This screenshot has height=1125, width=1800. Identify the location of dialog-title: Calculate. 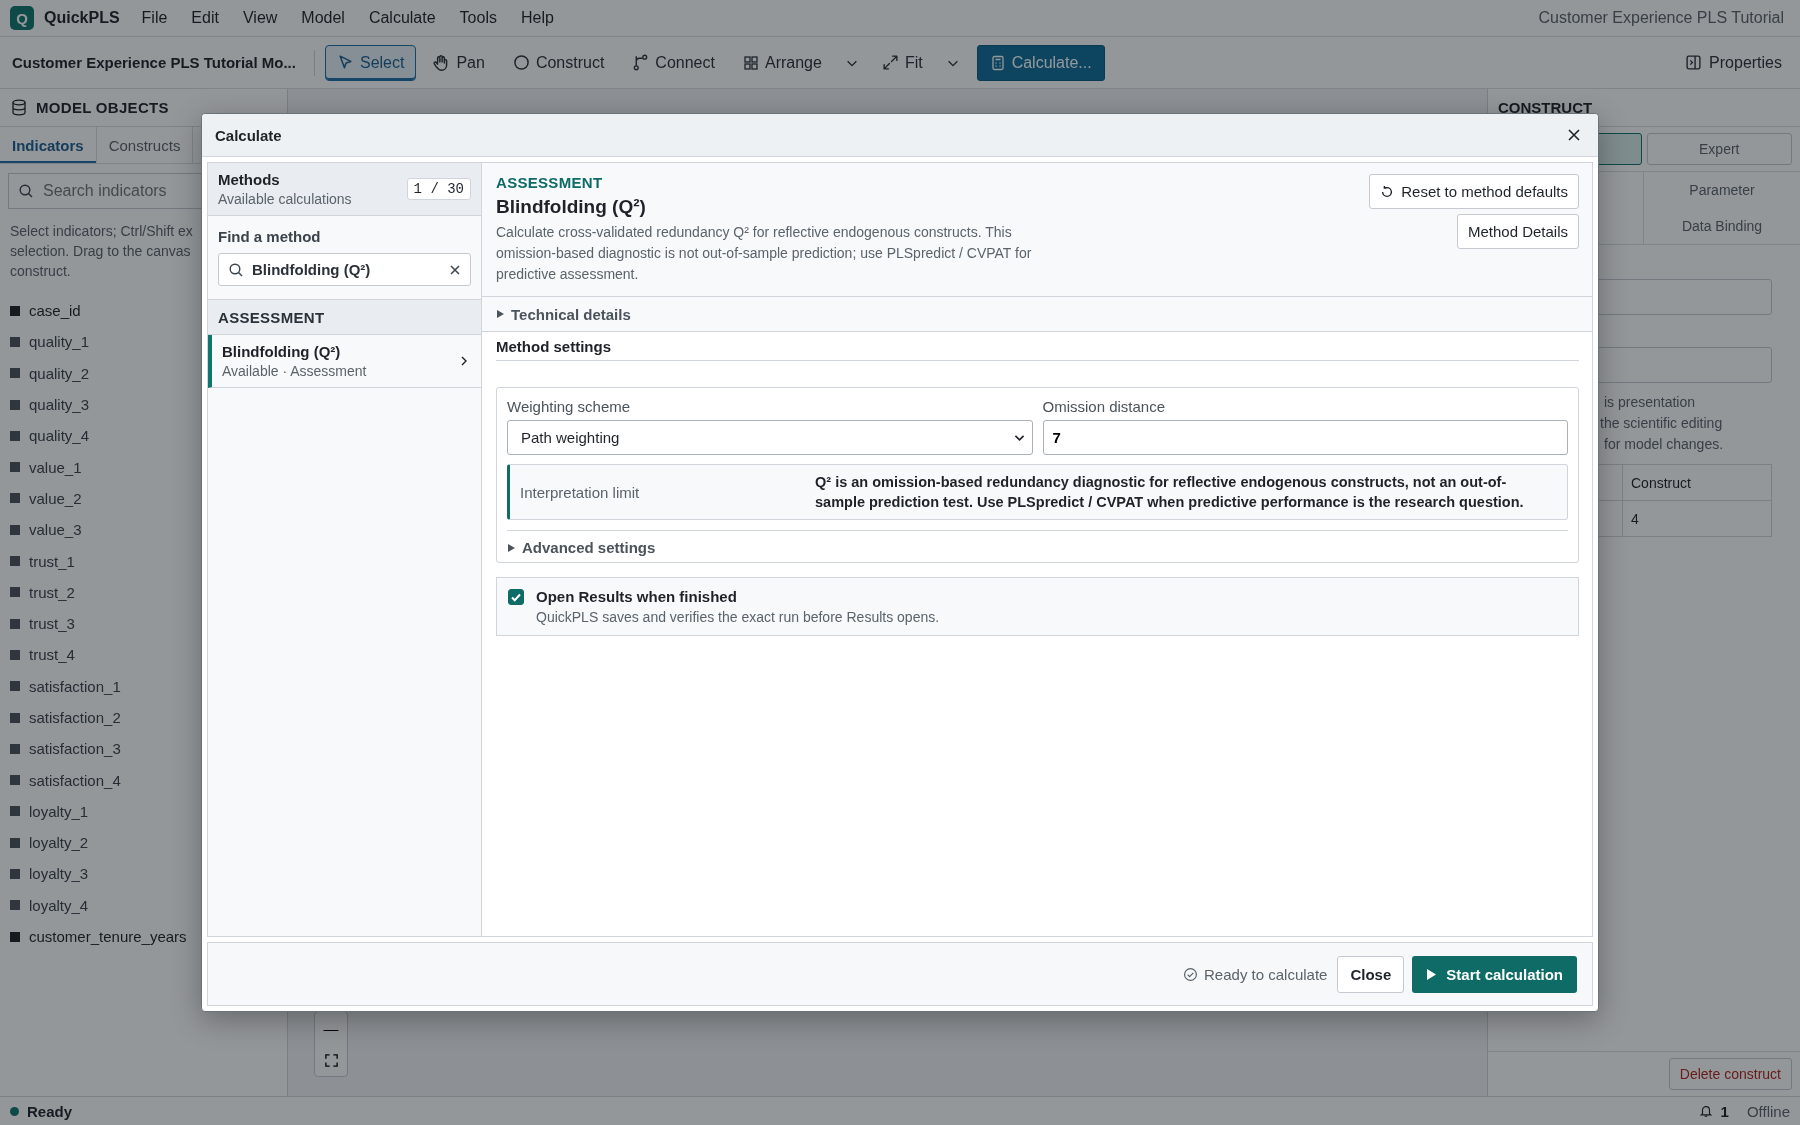
(249, 135).